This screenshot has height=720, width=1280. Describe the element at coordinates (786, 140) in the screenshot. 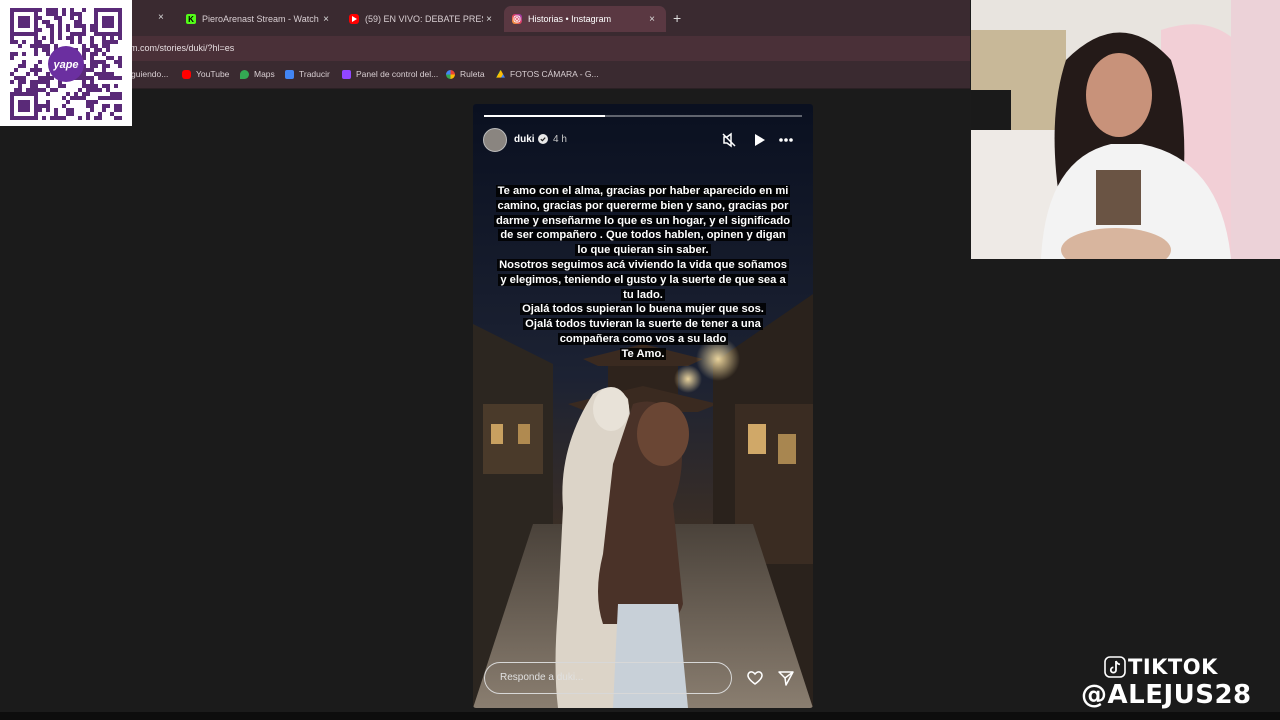

I see `more-icon` at that location.